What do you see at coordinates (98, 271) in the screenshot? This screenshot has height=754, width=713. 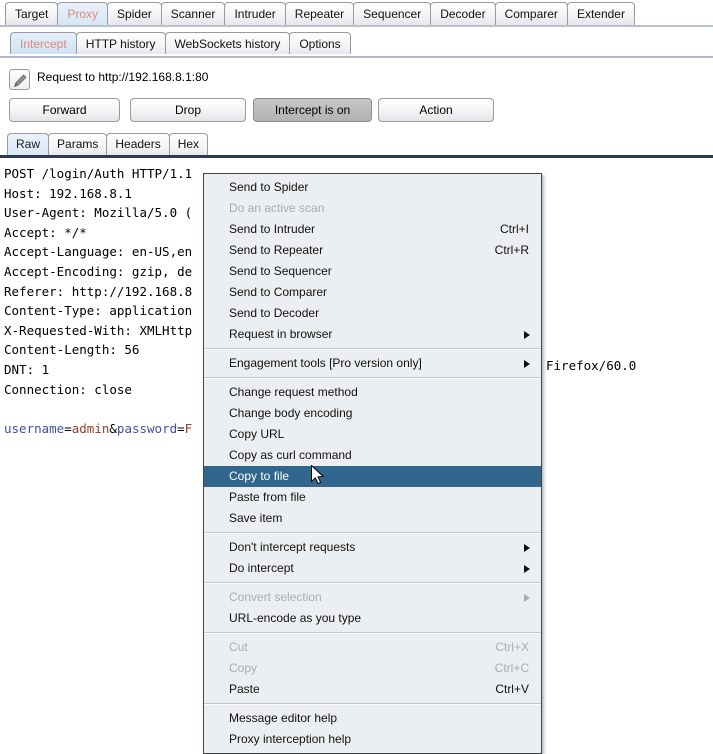 I see `request-line-6: Accept-Encoding: gzip, de` at bounding box center [98, 271].